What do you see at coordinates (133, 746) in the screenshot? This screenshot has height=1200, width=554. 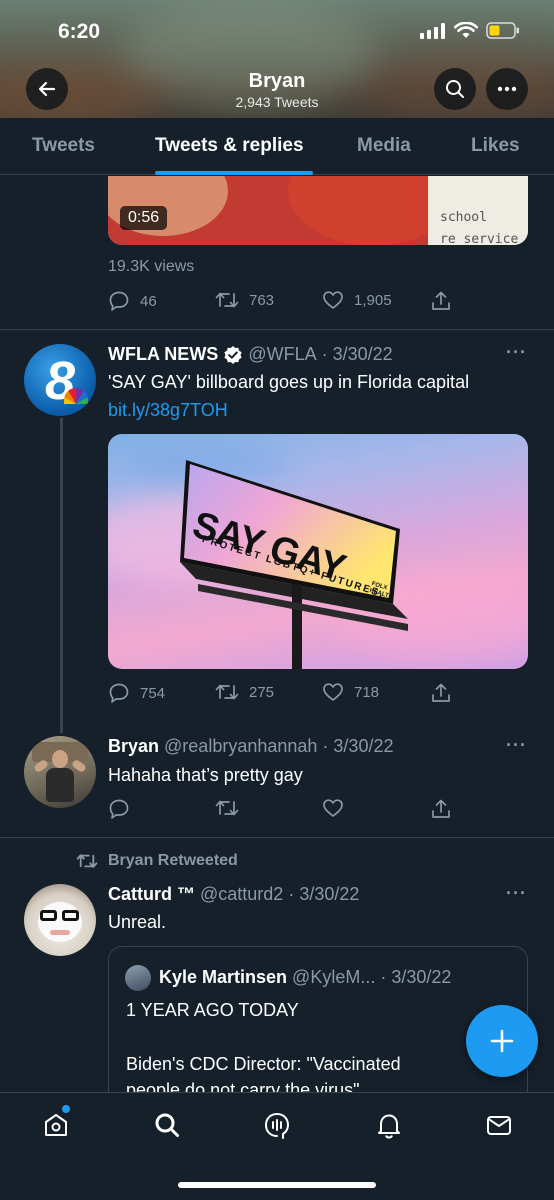 I see `author-name: Bryan` at bounding box center [133, 746].